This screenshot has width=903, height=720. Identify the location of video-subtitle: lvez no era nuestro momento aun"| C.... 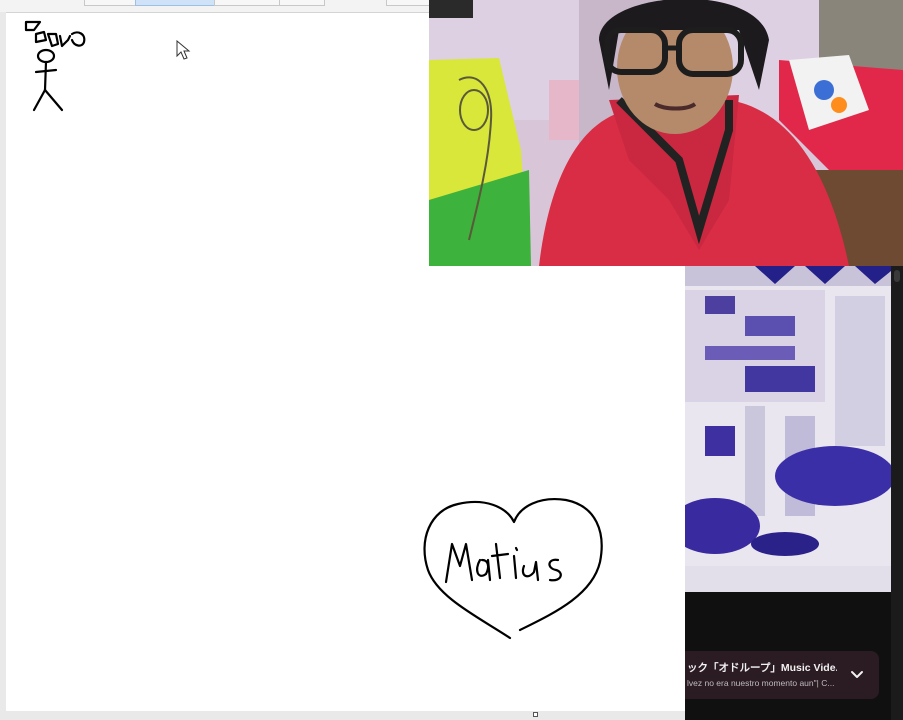
(761, 683).